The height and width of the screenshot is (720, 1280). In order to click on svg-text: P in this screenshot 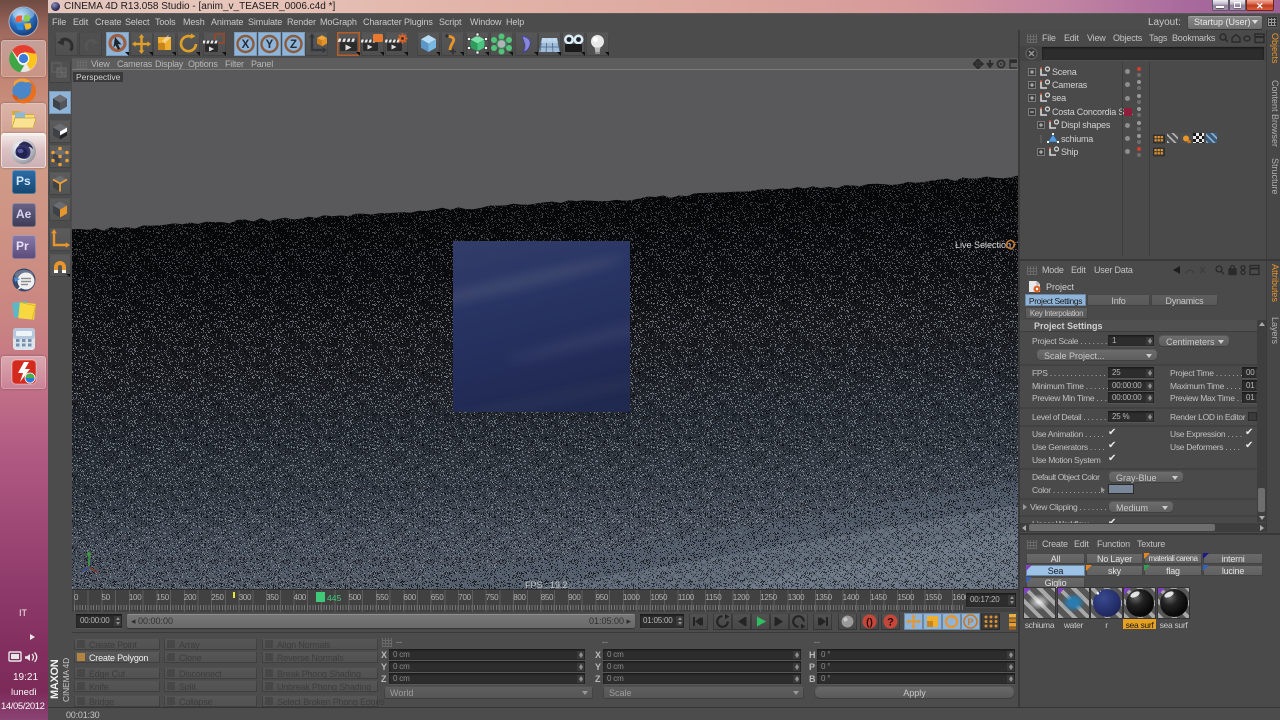, I will do `click(970, 622)`.